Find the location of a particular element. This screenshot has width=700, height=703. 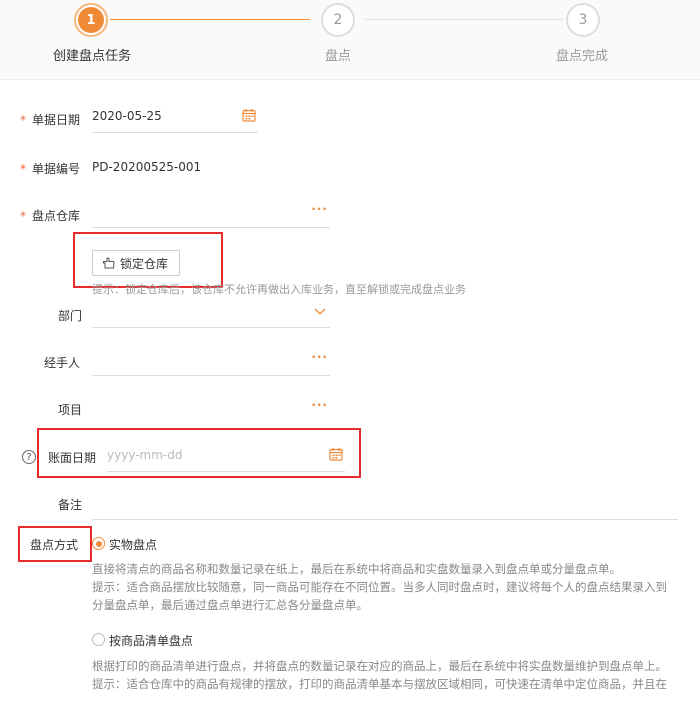

lock-warehouse-button: 锁定仓库 is located at coordinates (136, 263).